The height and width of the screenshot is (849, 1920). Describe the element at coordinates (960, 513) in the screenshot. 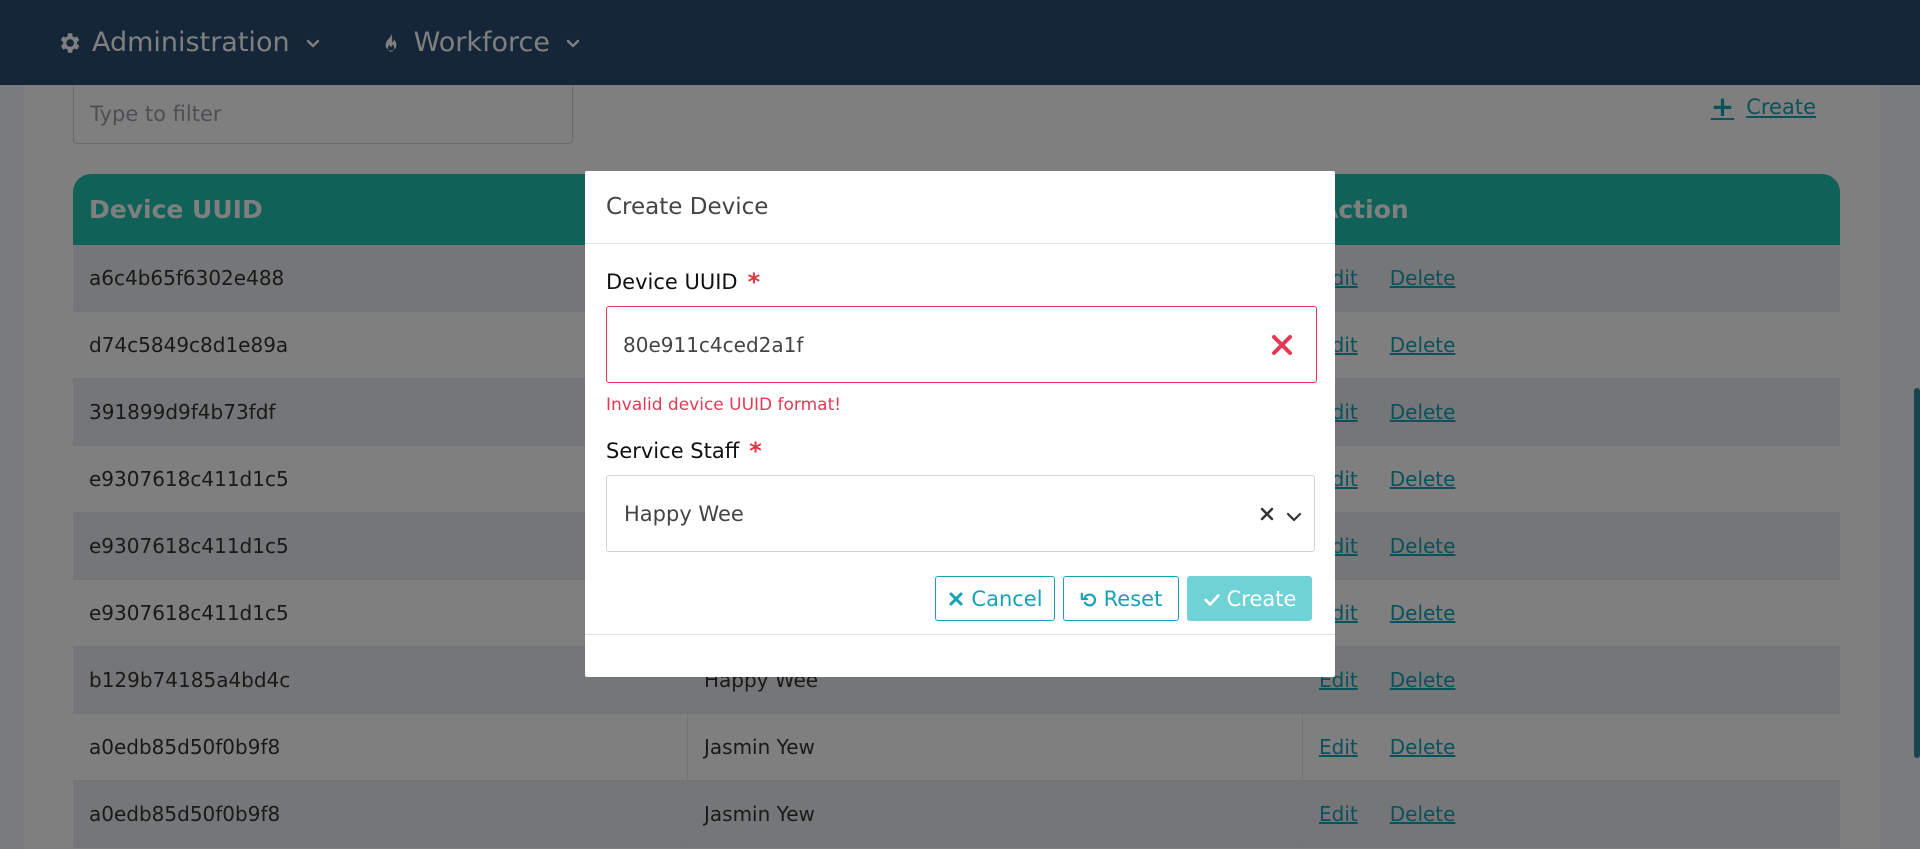

I see `service-staff-select: Happy Wee` at that location.